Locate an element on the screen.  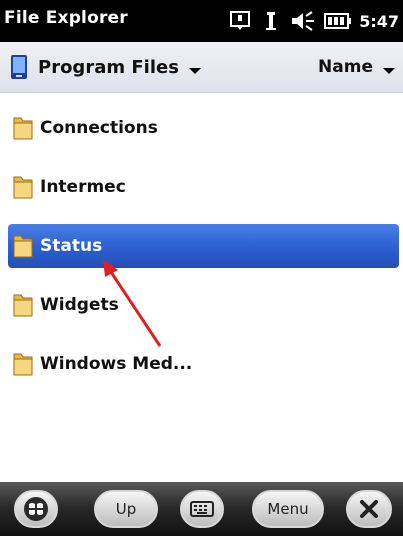
close-icon is located at coordinates (369, 509).